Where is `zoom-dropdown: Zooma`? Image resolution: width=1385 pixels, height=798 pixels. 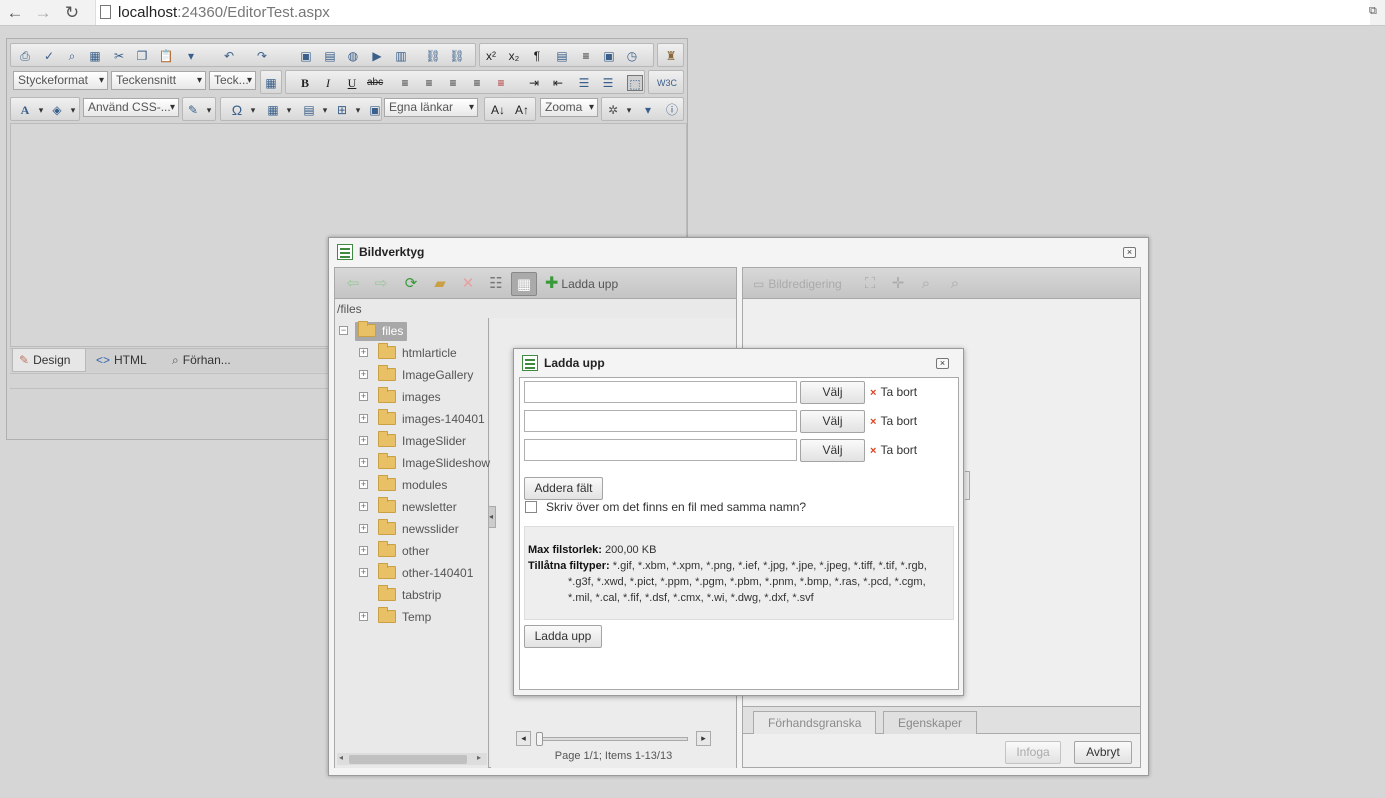
zoom-dropdown: Zooma is located at coordinates (569, 107).